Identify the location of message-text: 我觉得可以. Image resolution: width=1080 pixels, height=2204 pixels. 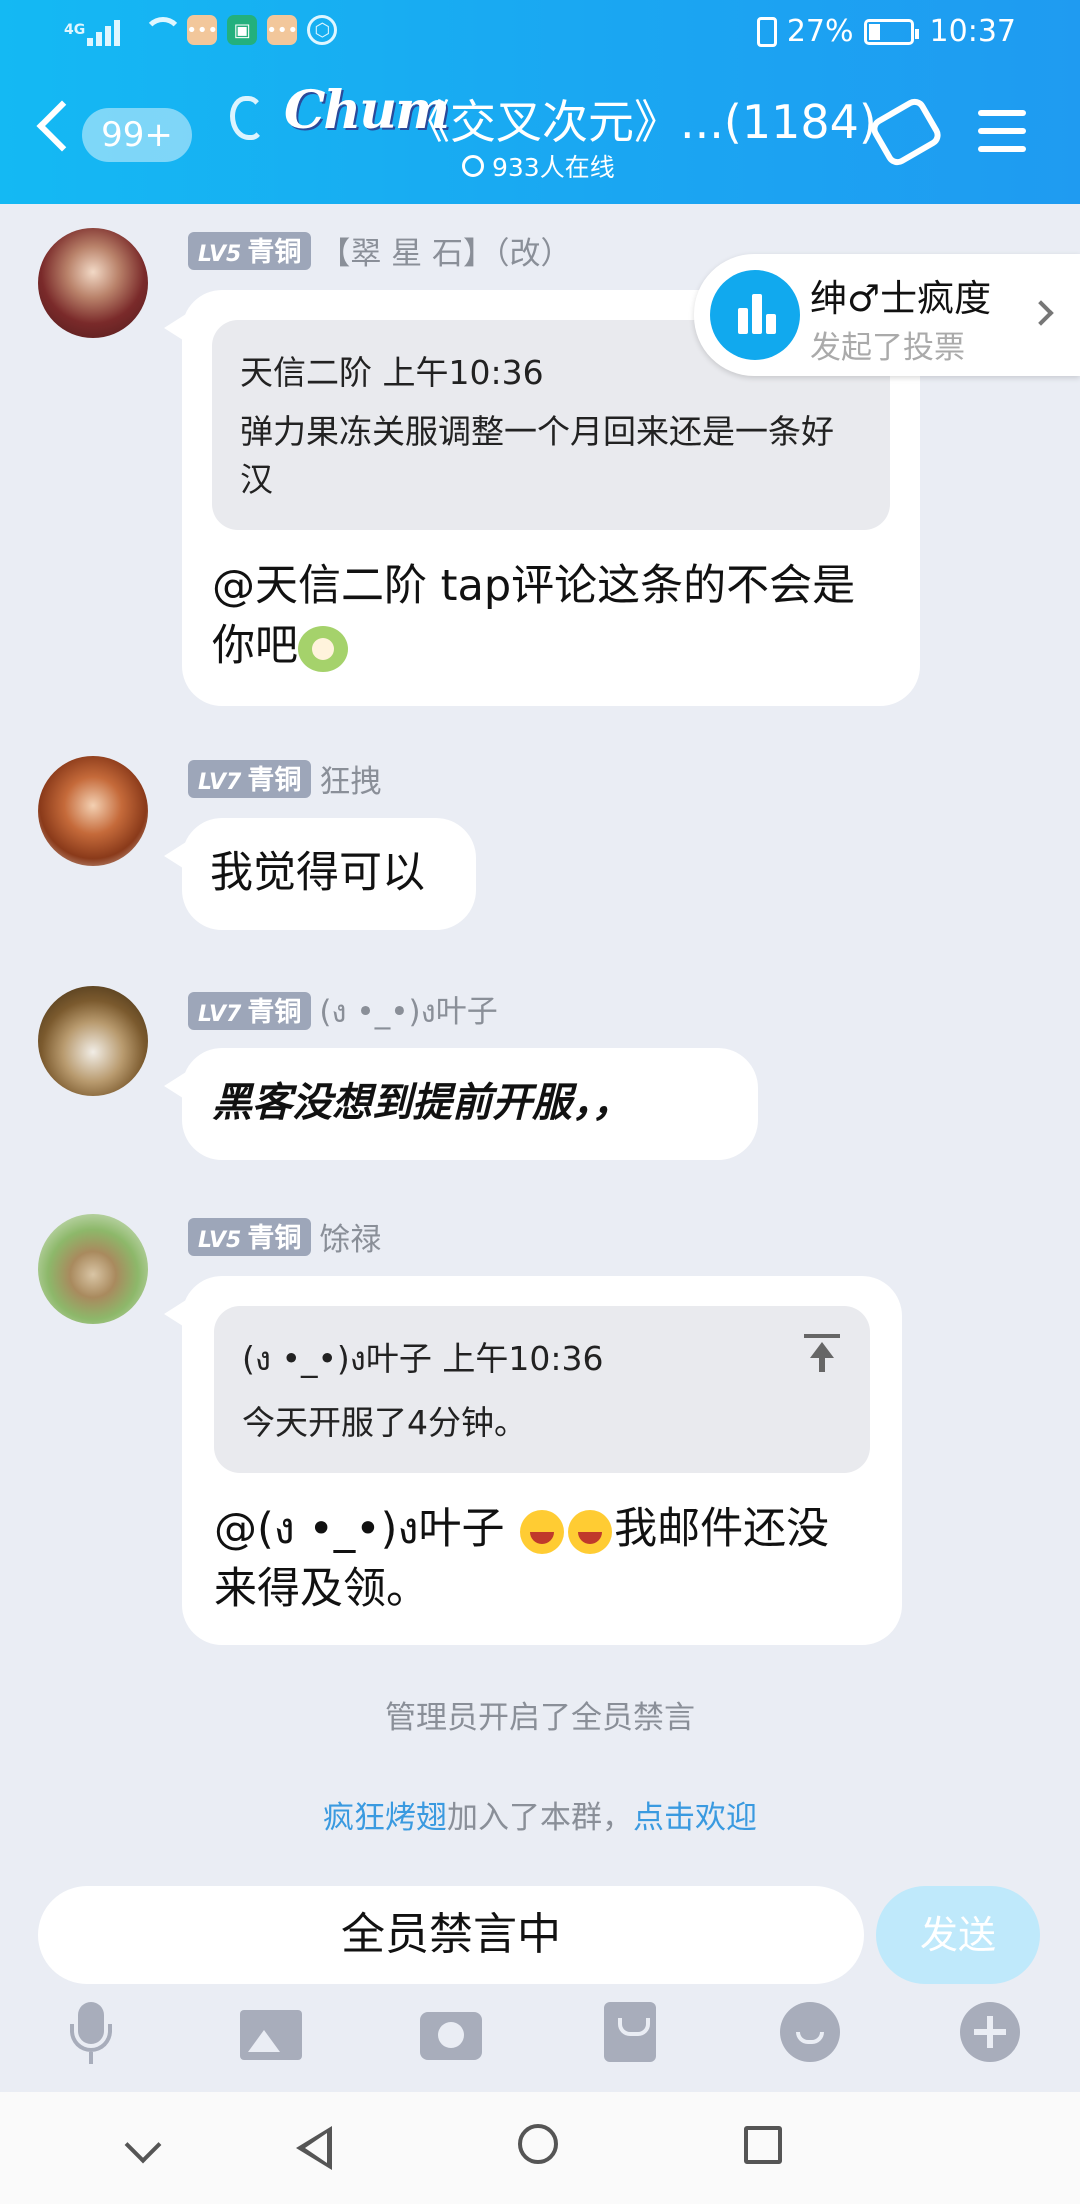
(317, 873).